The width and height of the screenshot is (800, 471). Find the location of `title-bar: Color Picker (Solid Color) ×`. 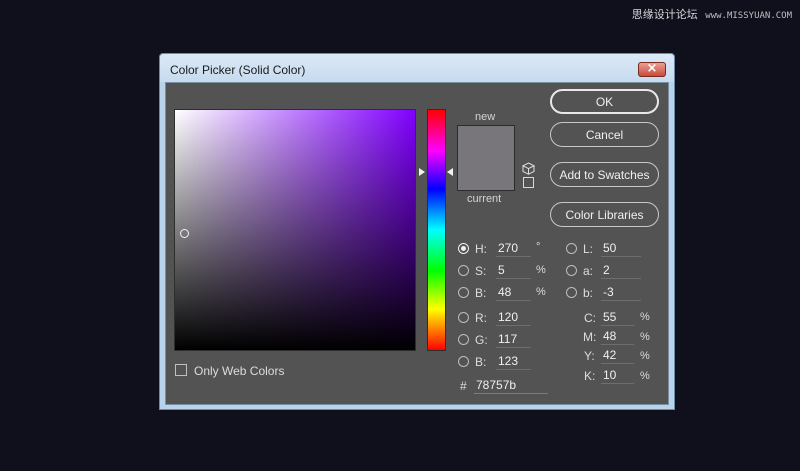

title-bar: Color Picker (Solid Color) × is located at coordinates (417, 68).